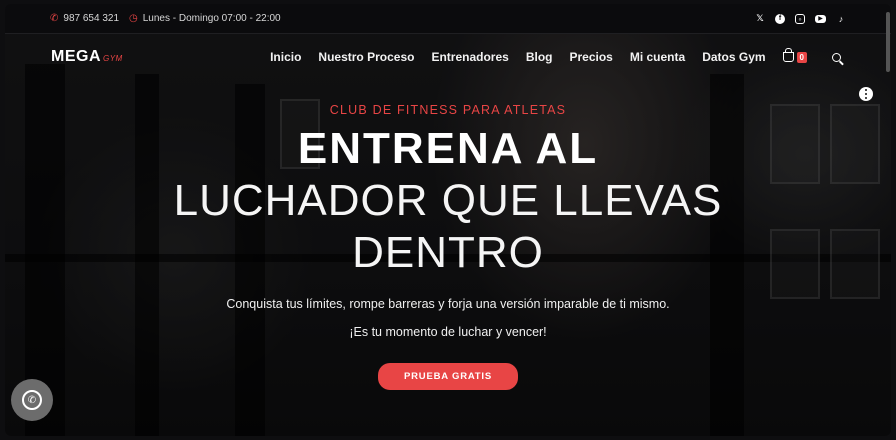 The width and height of the screenshot is (896, 440). Describe the element at coordinates (539, 57) in the screenshot. I see `nav-item-blog: Blog` at that location.